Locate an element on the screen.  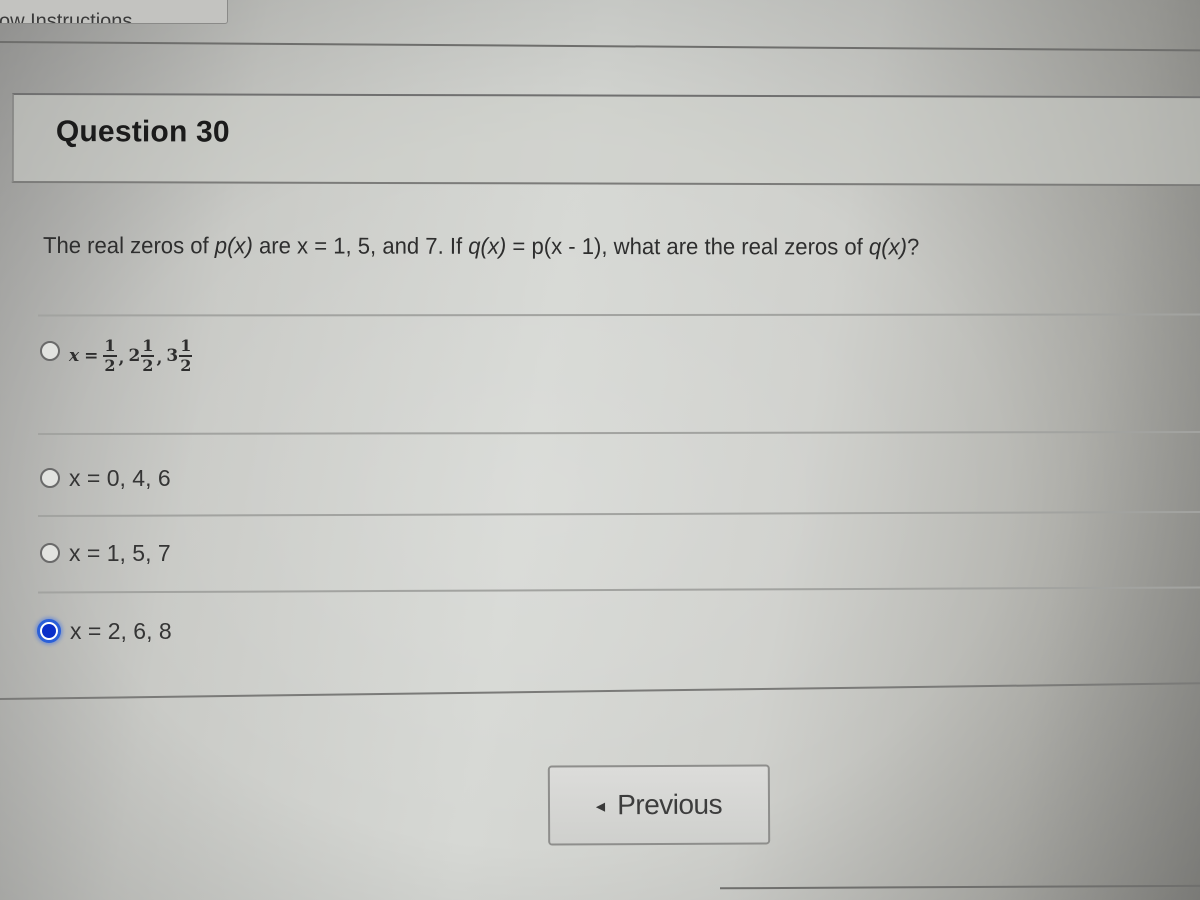
answer-option-1: x = 1 2 , 2 1 2 , 3 1 2 is located at coordinates (116, 356).